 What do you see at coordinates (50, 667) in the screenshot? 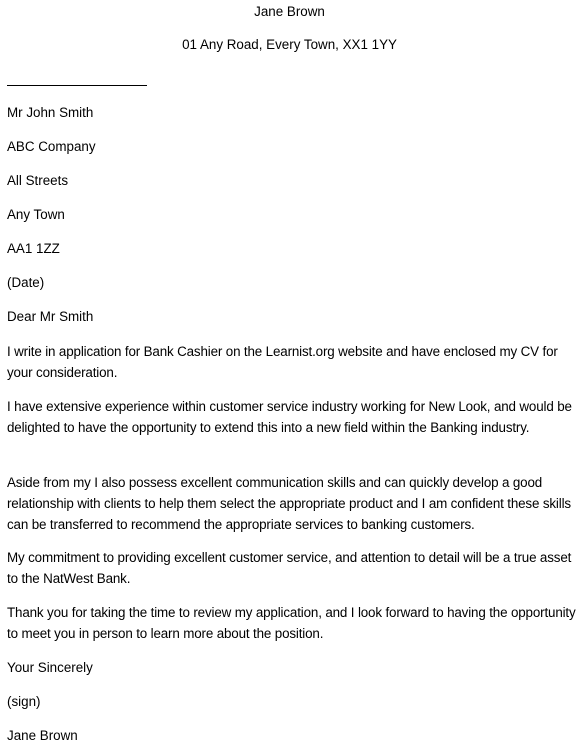
I see `closing: Your Sincerely` at bounding box center [50, 667].